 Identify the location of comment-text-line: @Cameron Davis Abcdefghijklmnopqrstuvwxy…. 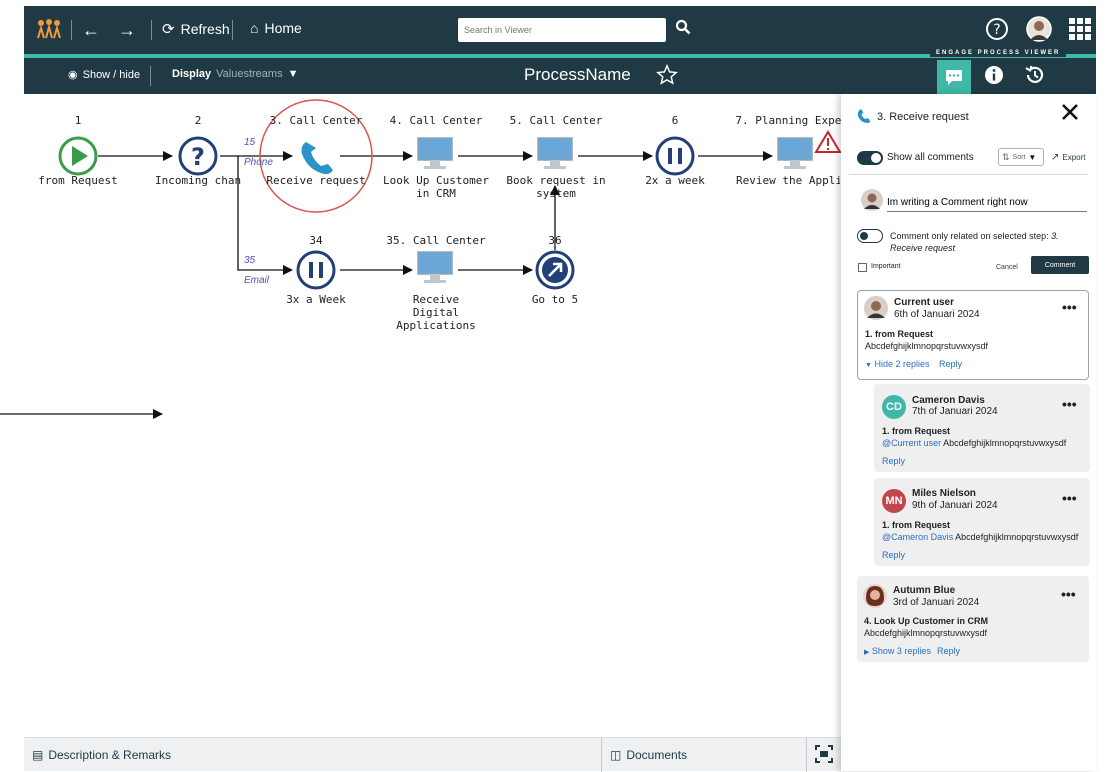
(980, 537).